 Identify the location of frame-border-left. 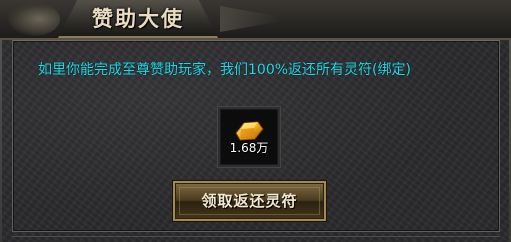
(1, 141).